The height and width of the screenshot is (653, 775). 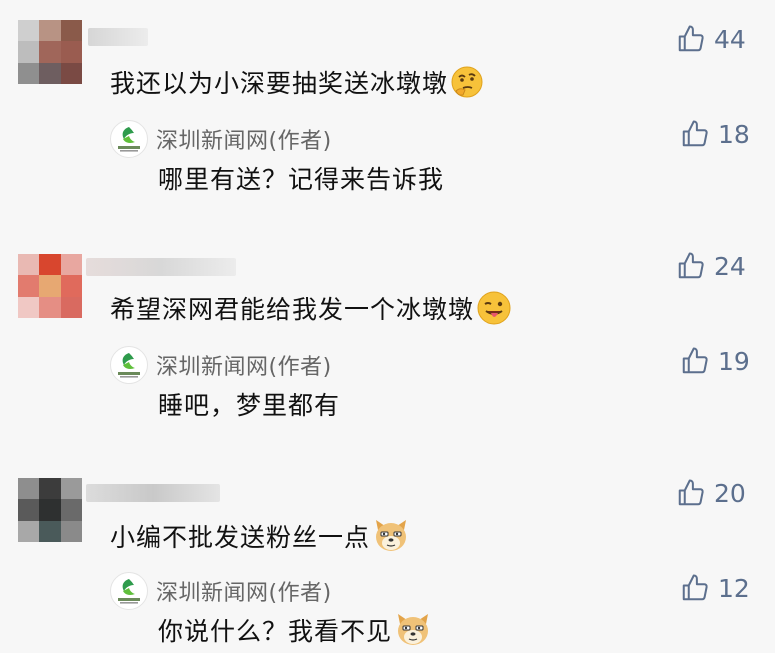 I want to click on comment-text: 我还以为小深要抽奖送冰墩墩, so click(x=297, y=82).